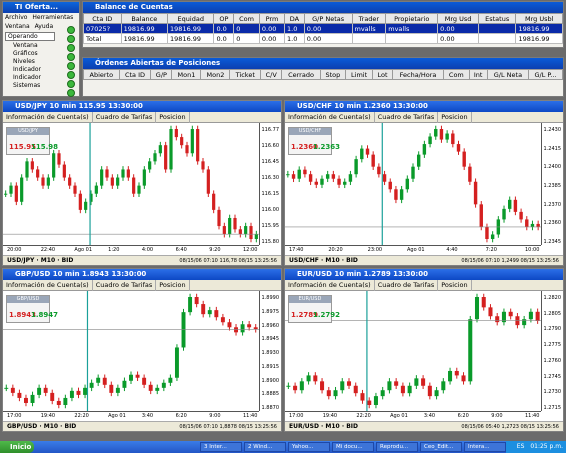 This screenshot has height=453, width=566. Describe the element at coordinates (458, 18) in the screenshot. I see `accounts-col-header: Mrg Usd` at that location.